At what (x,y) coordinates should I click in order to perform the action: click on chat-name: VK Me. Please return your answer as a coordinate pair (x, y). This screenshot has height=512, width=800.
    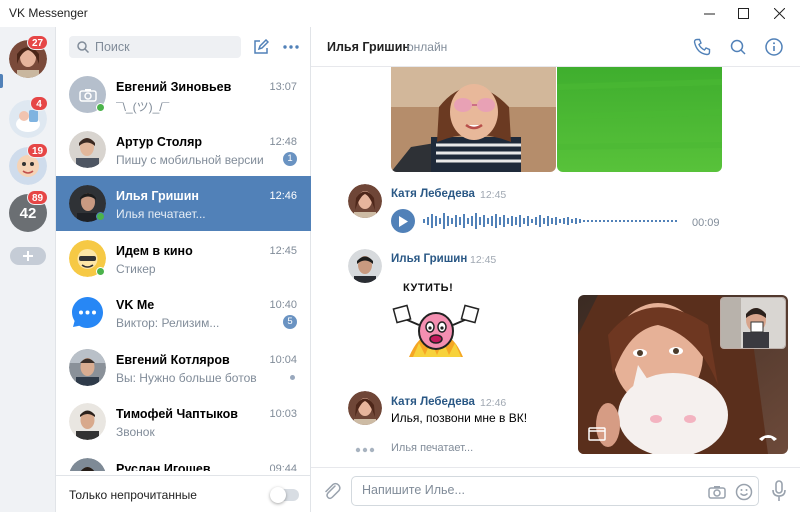
    Looking at the image, I should click on (135, 305).